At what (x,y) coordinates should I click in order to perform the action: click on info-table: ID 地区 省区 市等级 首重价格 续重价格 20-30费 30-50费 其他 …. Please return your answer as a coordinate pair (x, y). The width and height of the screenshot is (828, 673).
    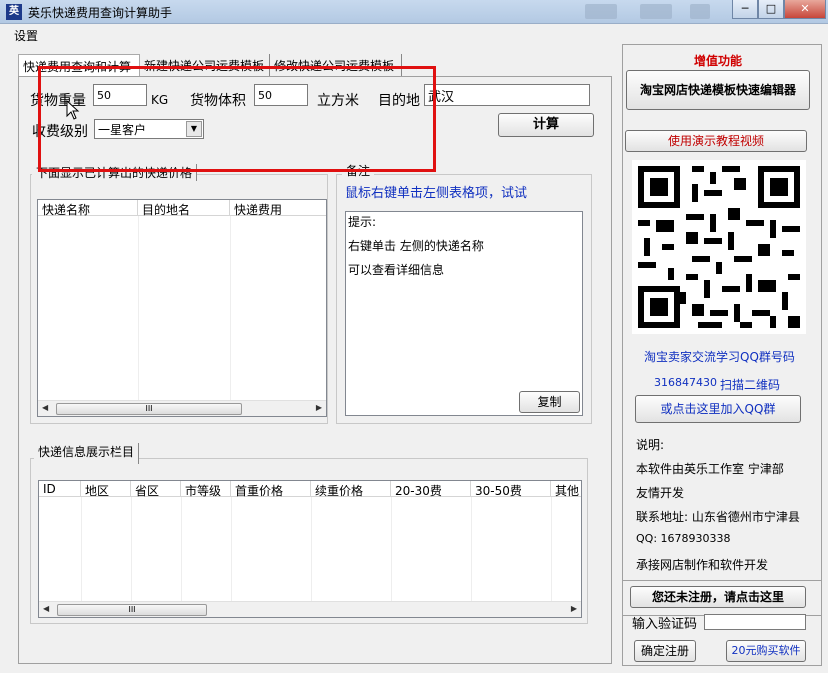
    Looking at the image, I should click on (310, 549).